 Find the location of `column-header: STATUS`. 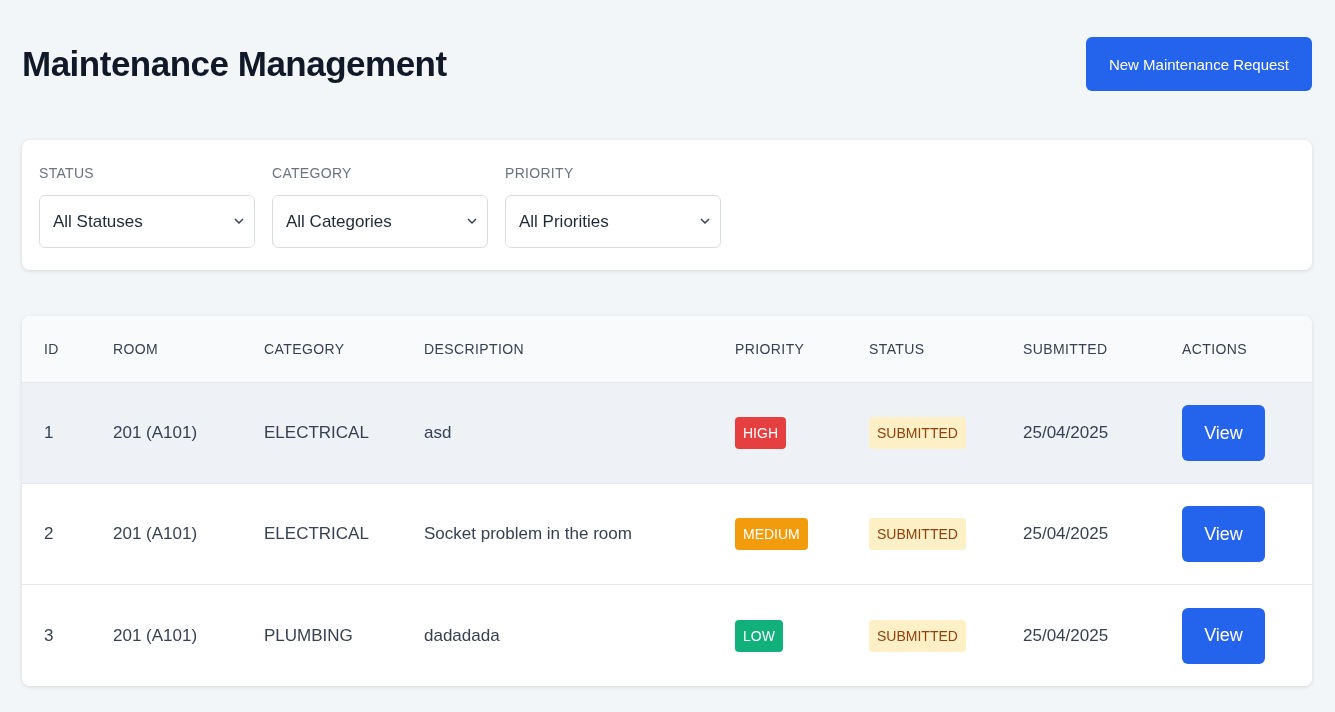

column-header: STATUS is located at coordinates (897, 349).